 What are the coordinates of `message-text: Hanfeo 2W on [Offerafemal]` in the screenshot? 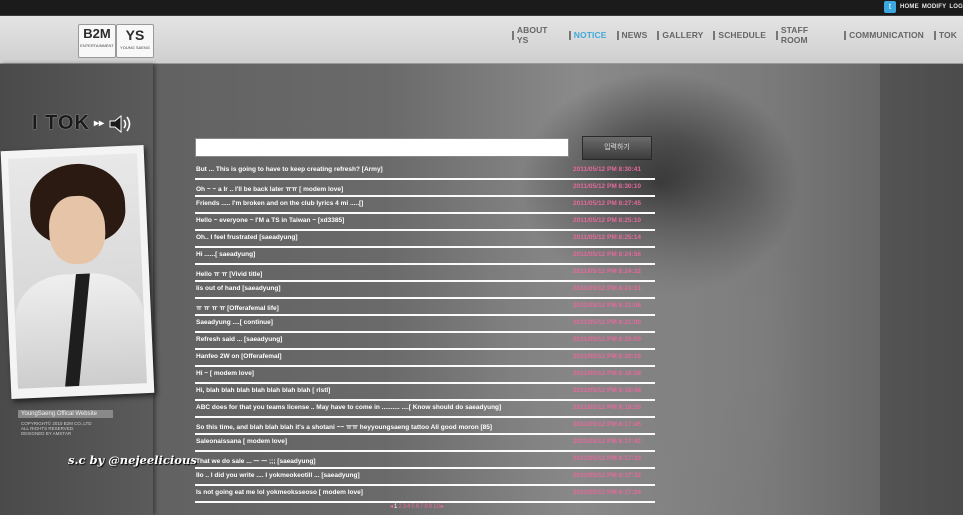 It's located at (239, 356).